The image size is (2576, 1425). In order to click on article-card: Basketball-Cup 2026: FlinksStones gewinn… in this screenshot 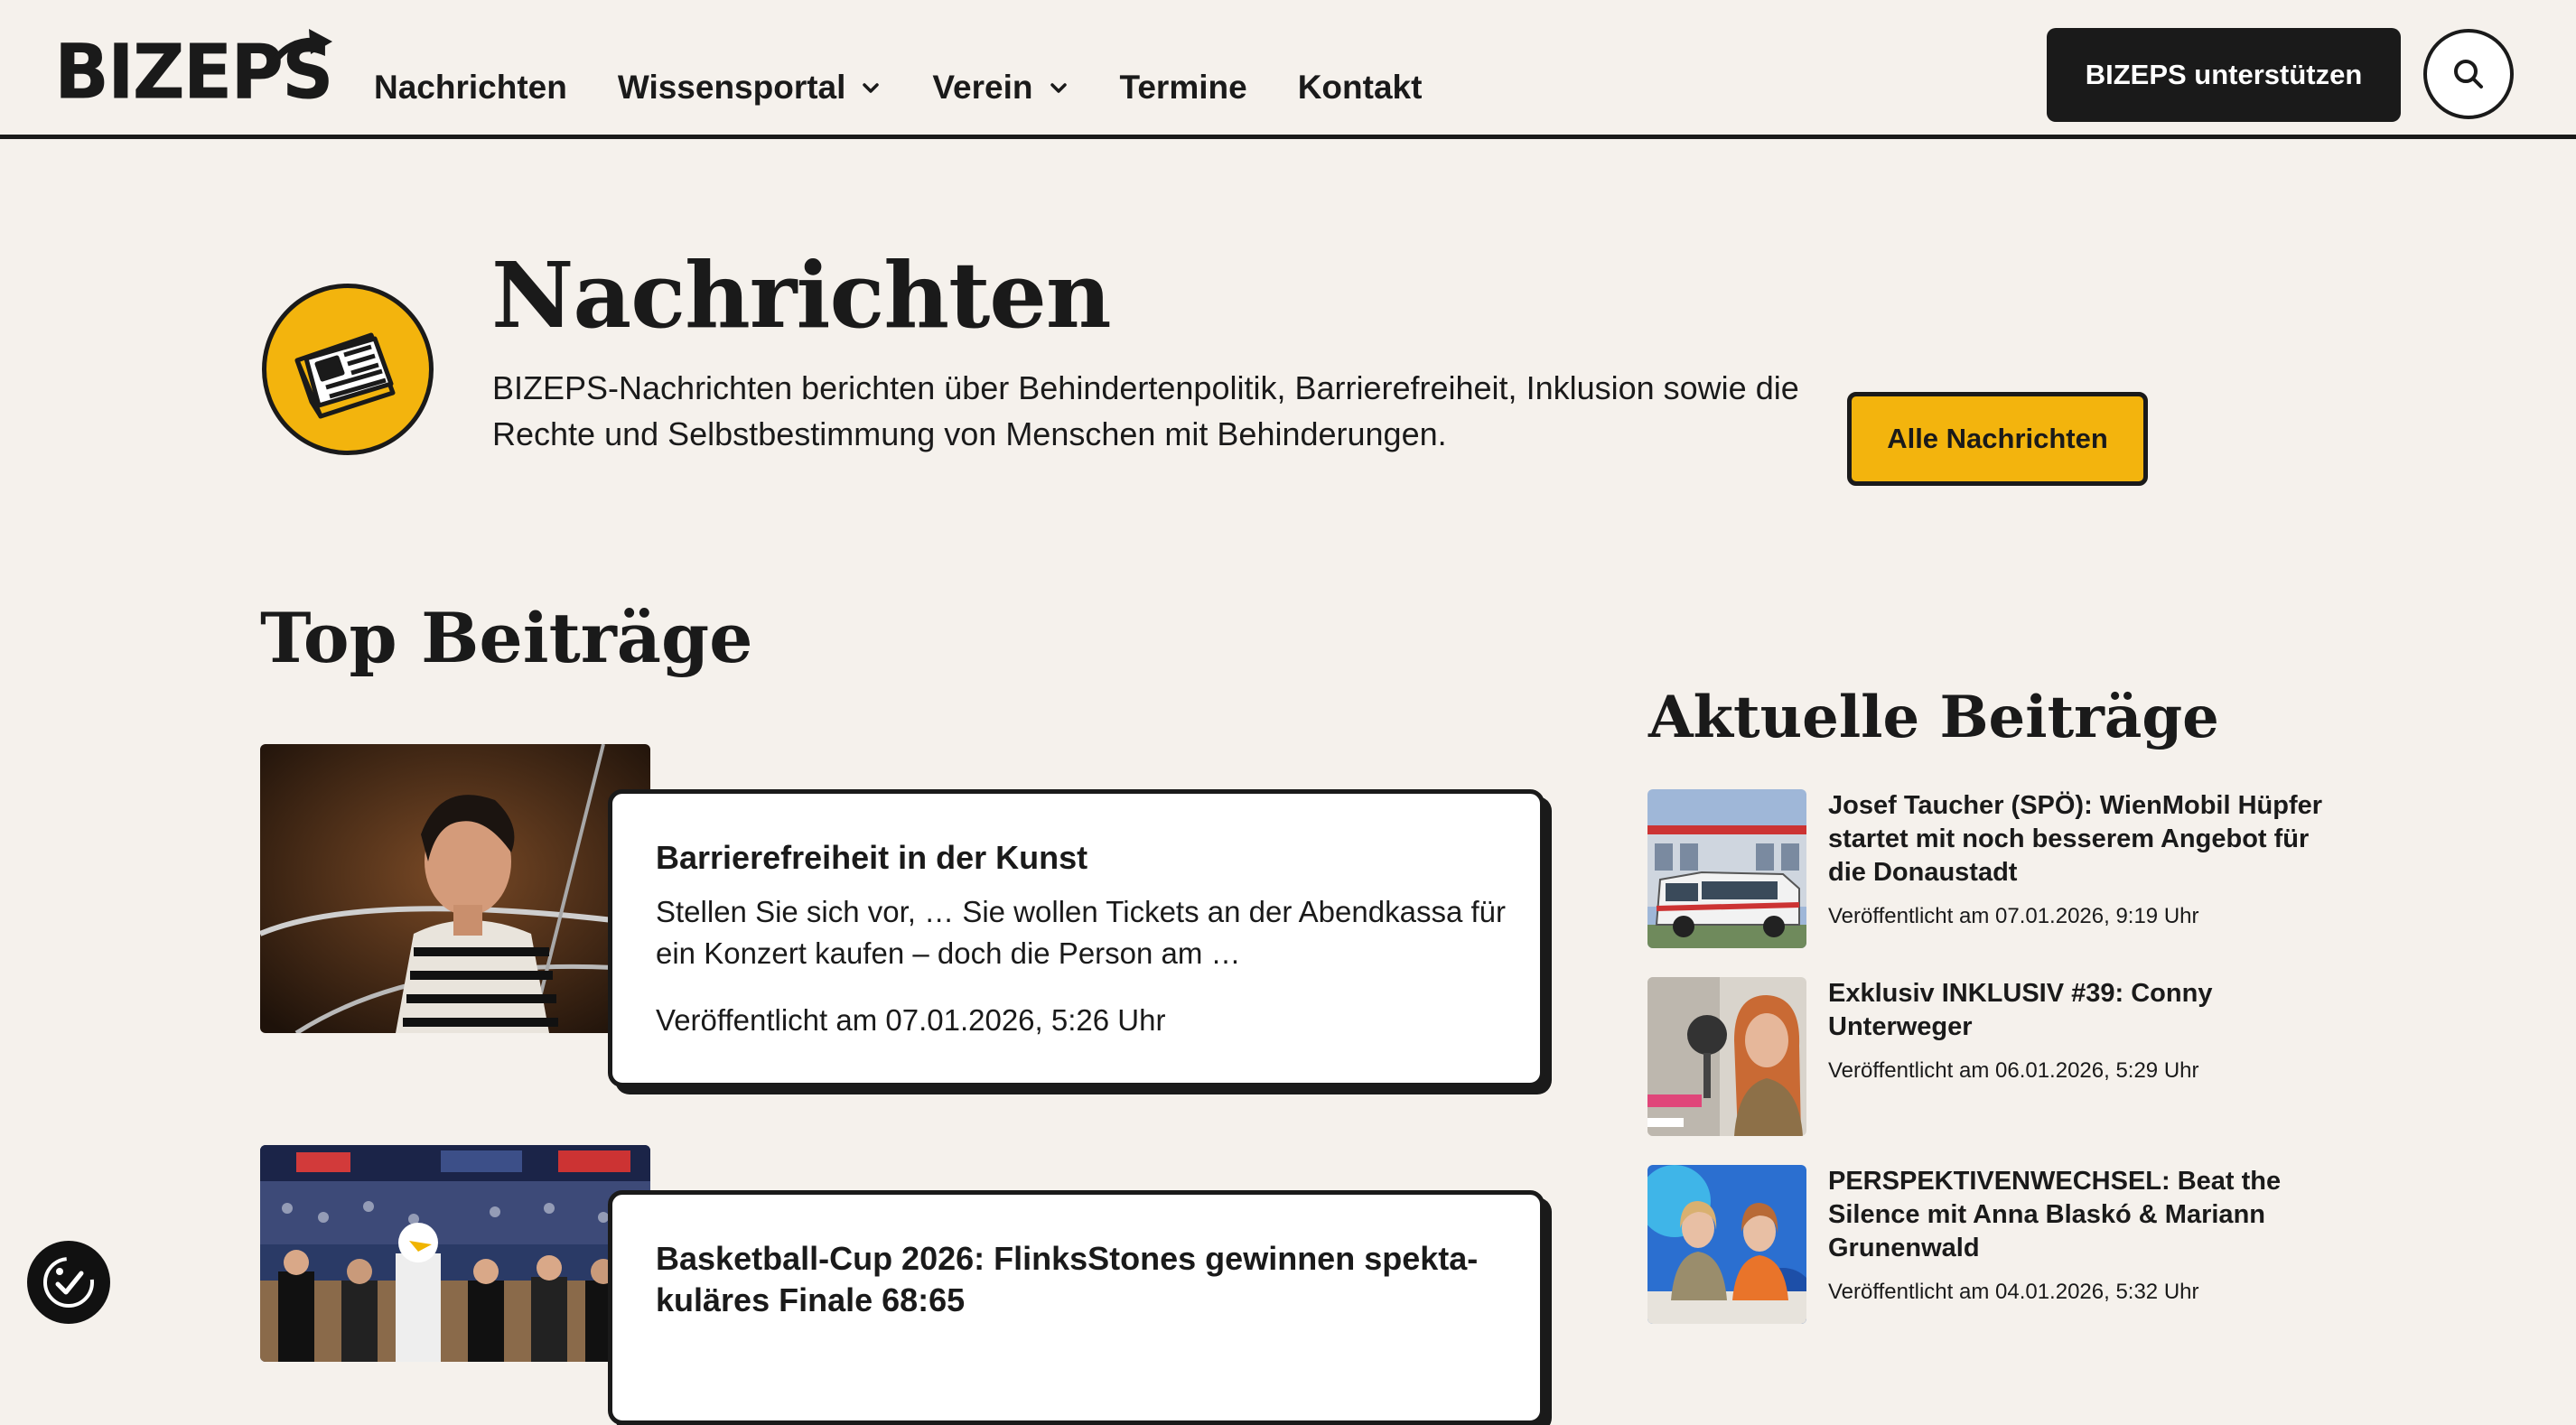, I will do `click(1076, 1307)`.